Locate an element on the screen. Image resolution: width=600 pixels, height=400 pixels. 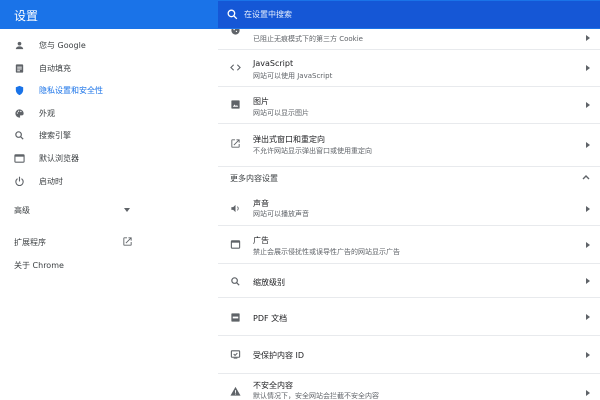
sidebar-item-label: 外观 is located at coordinates (47, 113).